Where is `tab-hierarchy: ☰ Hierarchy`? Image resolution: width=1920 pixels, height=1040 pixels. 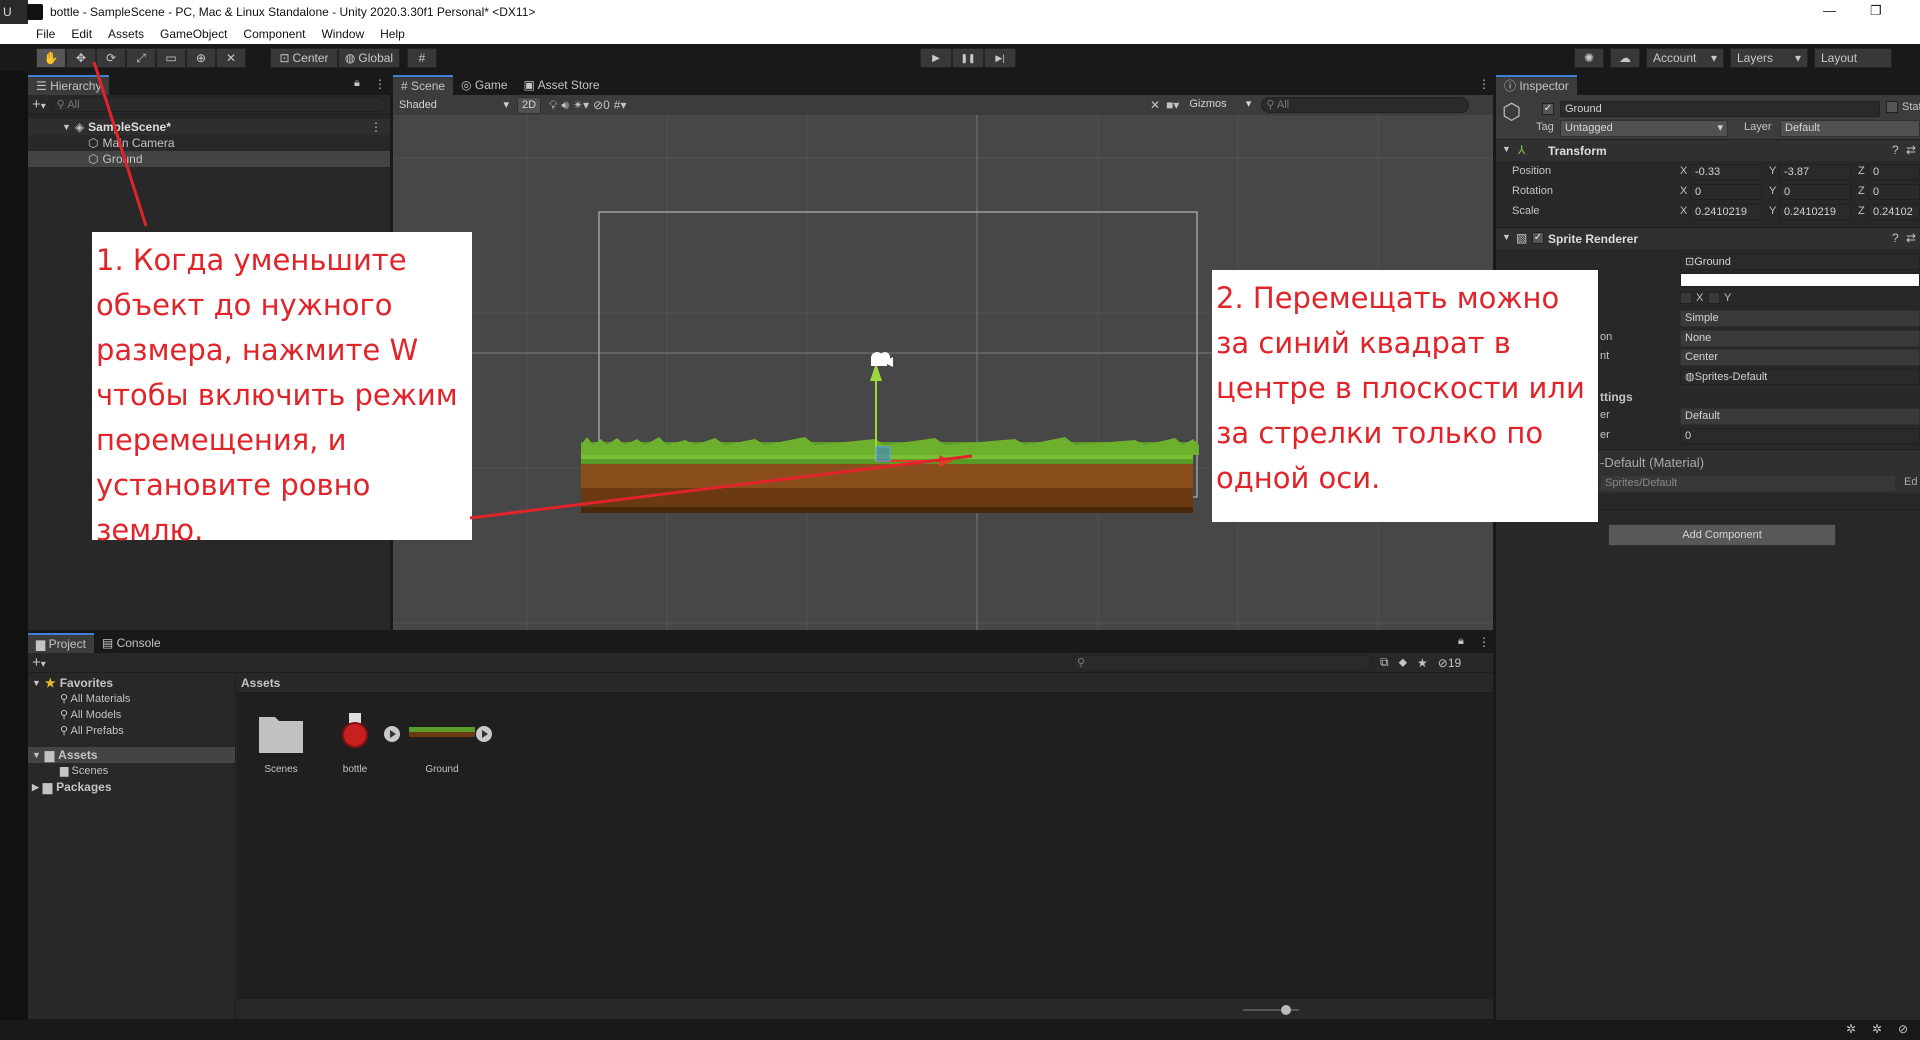 tab-hierarchy: ☰ Hierarchy is located at coordinates (69, 85).